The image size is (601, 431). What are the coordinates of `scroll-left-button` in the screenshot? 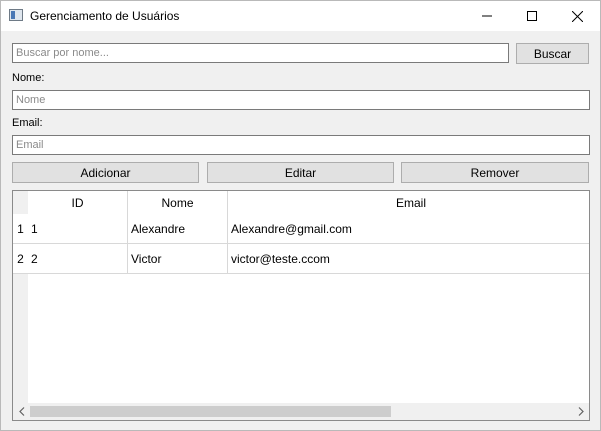 It's located at (21, 411).